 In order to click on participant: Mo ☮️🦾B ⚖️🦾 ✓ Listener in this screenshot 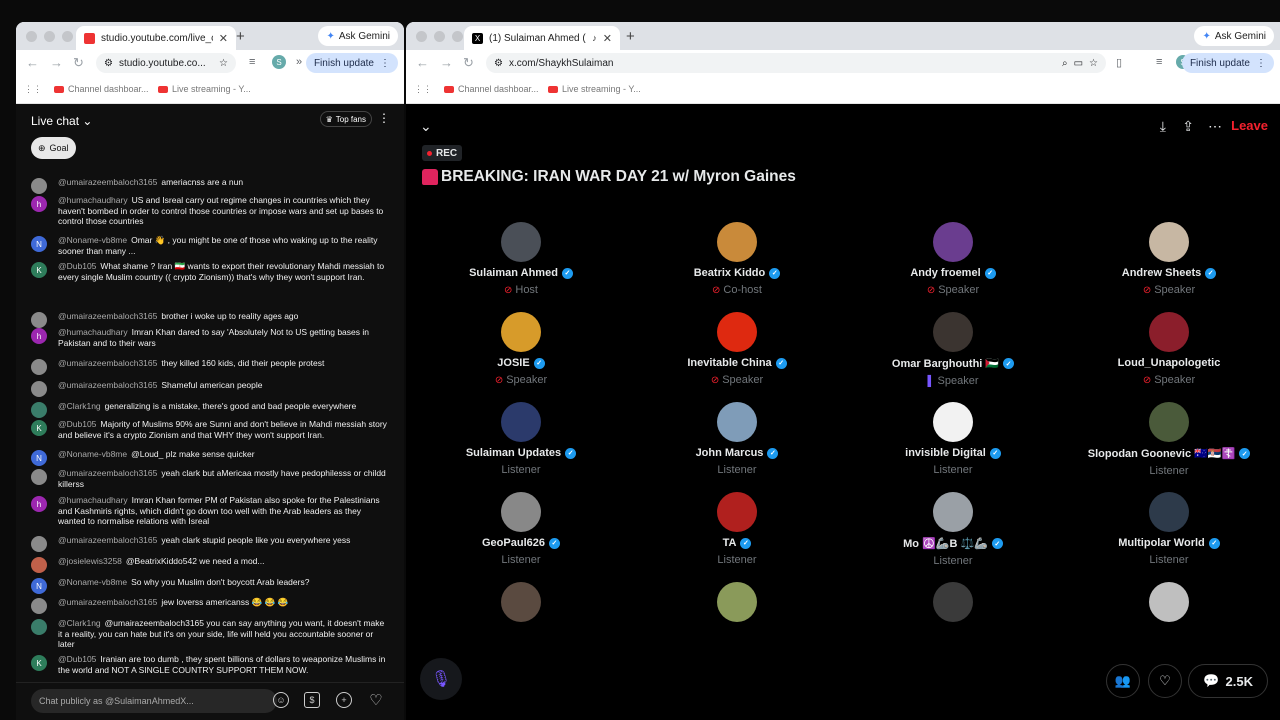, I will do `click(953, 529)`.